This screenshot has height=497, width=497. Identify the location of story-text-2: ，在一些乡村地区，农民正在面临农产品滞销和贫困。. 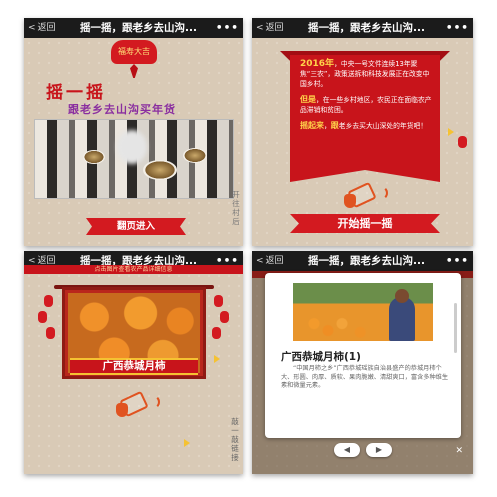
(366, 105).